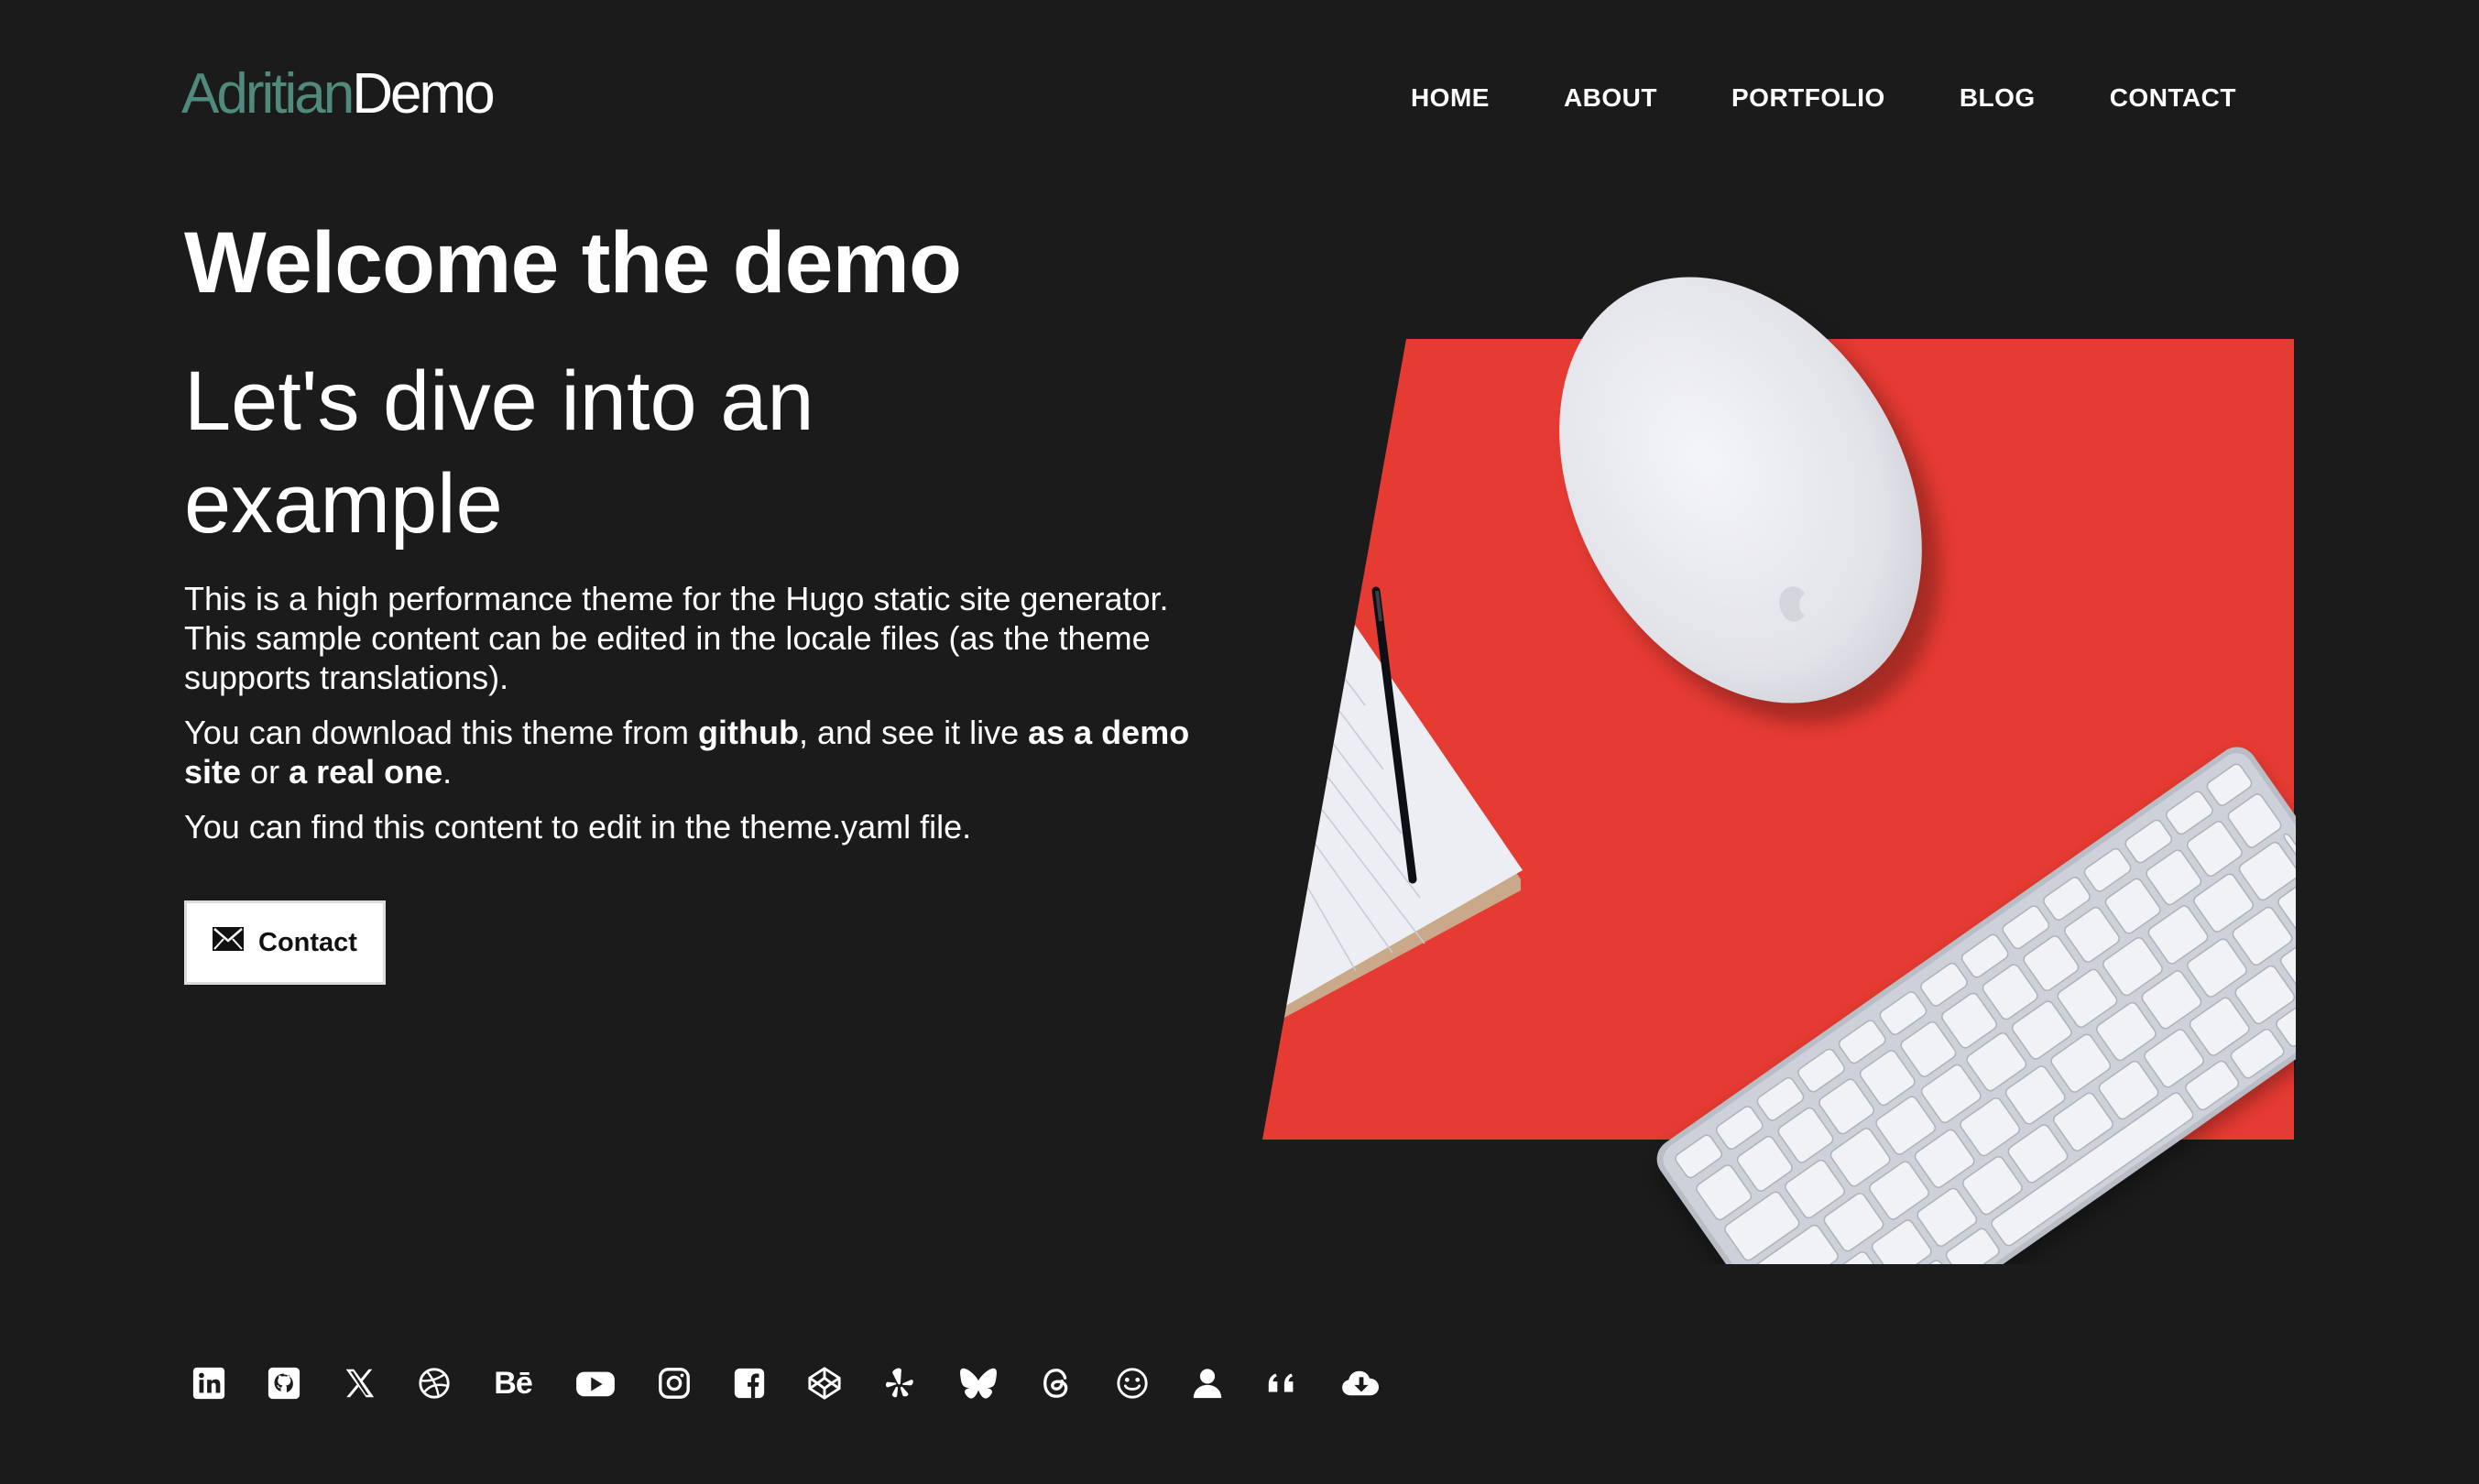 The image size is (2479, 1484). Describe the element at coordinates (307, 942) in the screenshot. I see `contact-button-label: Contact` at that location.